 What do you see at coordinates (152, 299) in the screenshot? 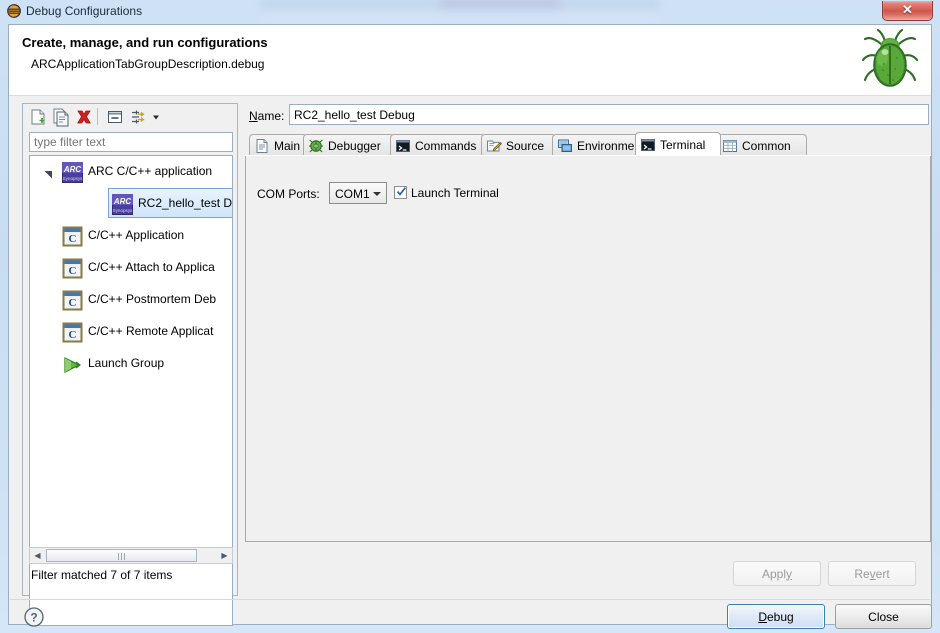
I see `tree-item-label: C/C++ Postmortem Deb` at bounding box center [152, 299].